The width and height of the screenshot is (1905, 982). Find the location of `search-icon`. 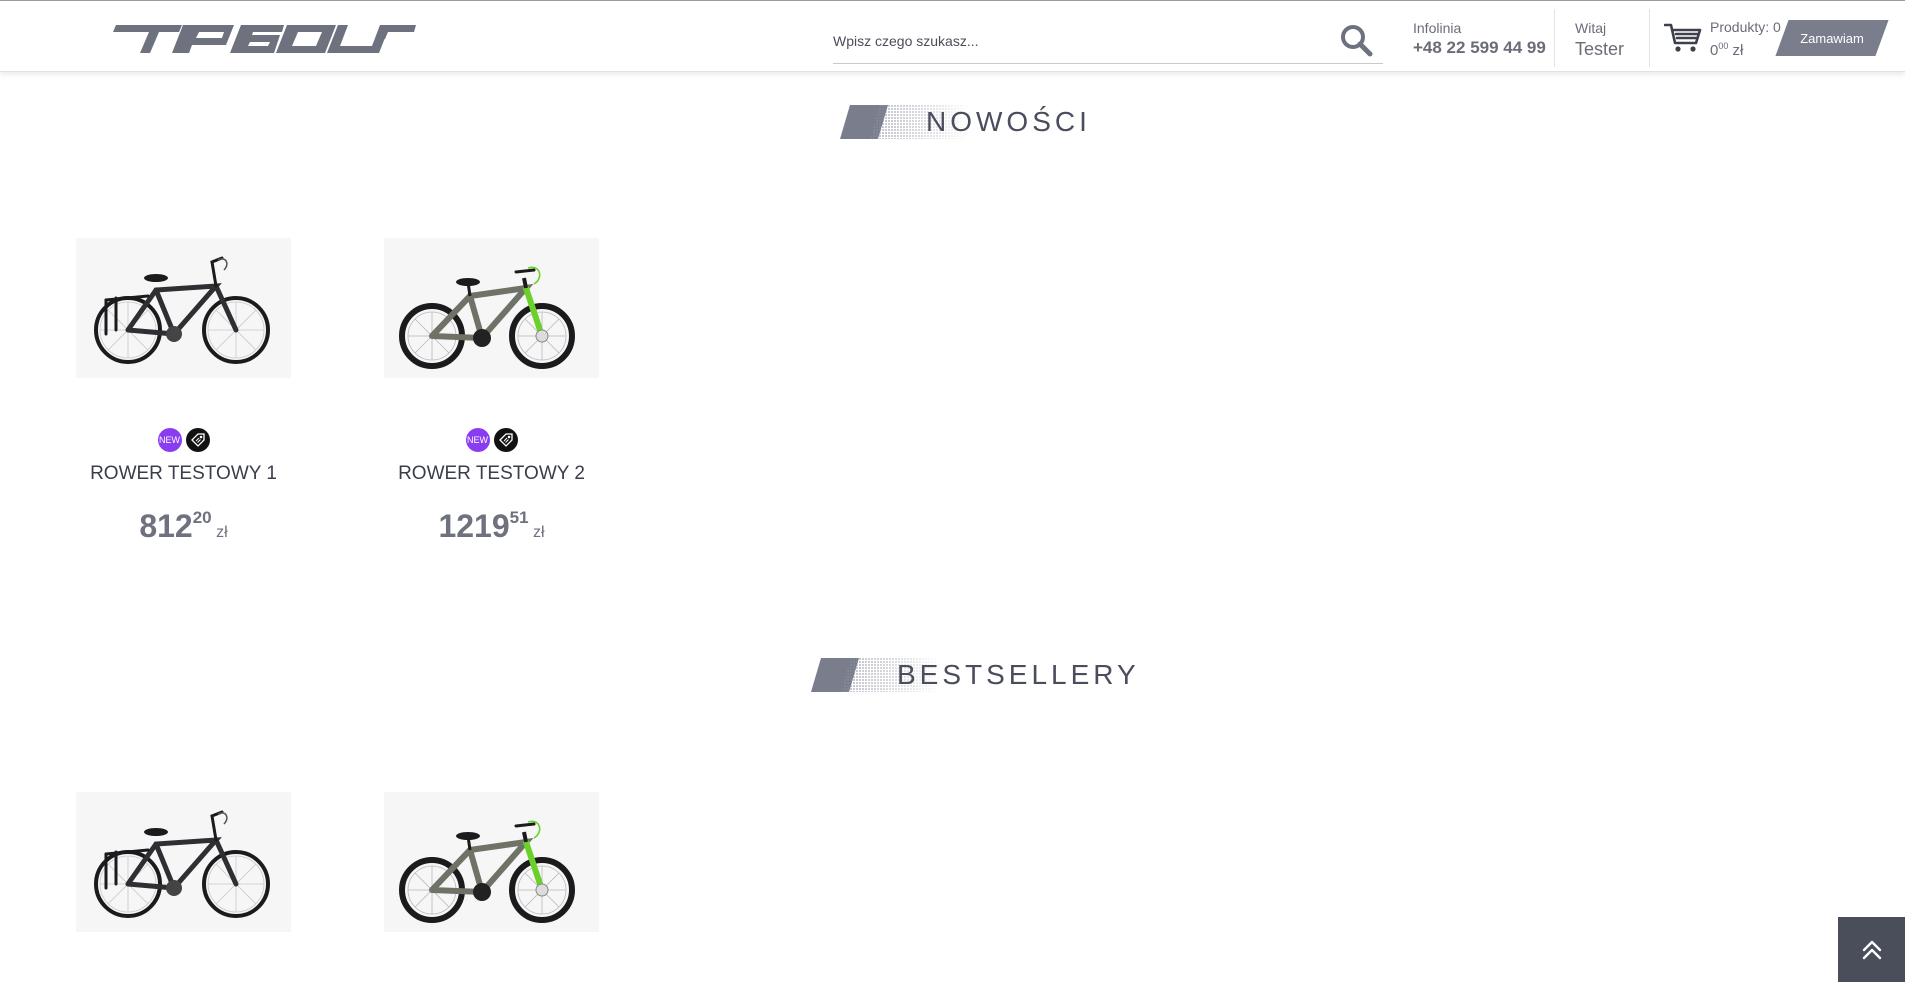

search-icon is located at coordinates (1356, 40).